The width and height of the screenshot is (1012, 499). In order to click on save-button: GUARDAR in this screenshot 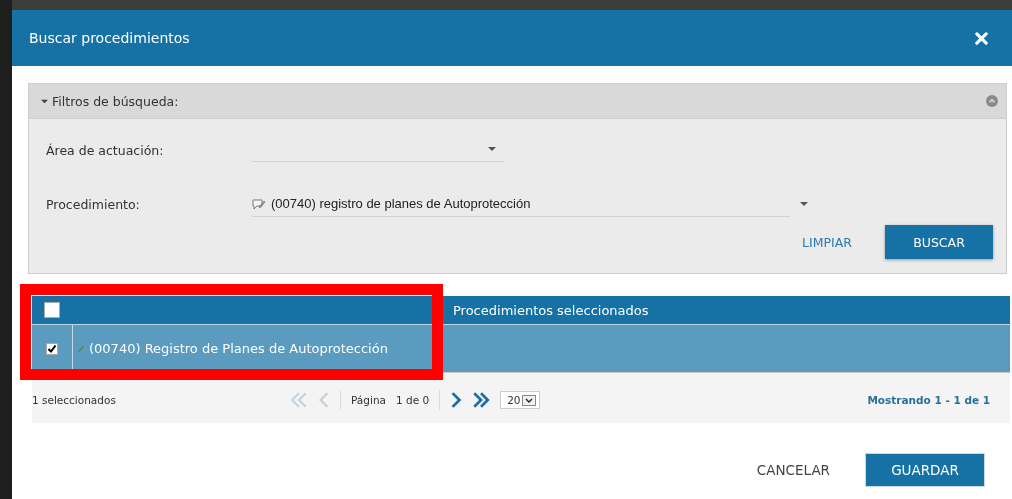, I will do `click(925, 470)`.